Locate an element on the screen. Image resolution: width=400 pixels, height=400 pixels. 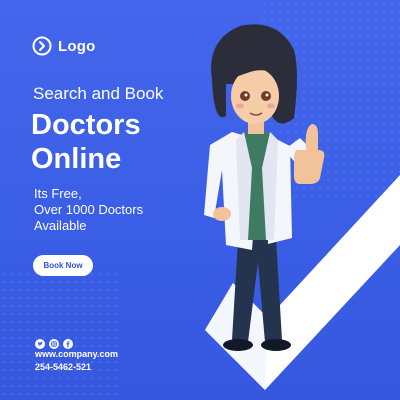
social-links is located at coordinates (54, 342).